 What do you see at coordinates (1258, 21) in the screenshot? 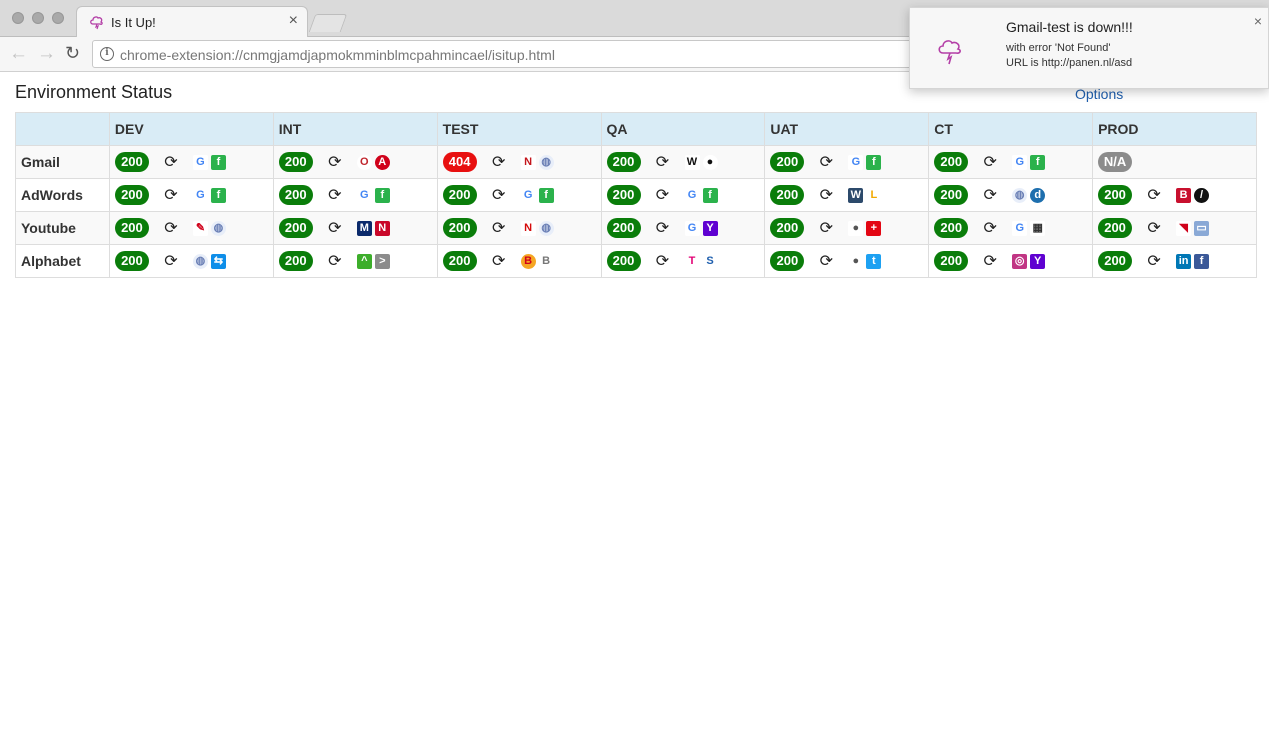
I see `notification-close-icon: ×` at bounding box center [1258, 21].